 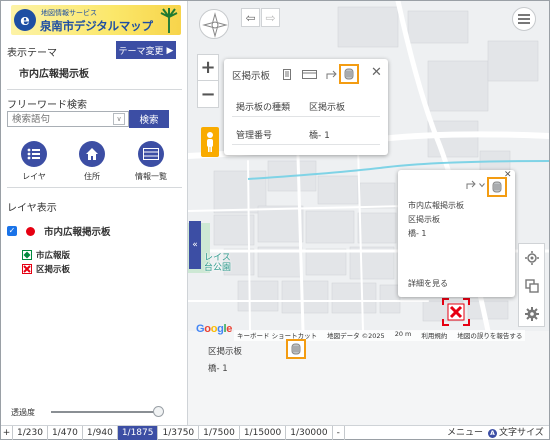 What do you see at coordinates (27, 269) in the screenshot?
I see `ward-board-legend-icon` at bounding box center [27, 269].